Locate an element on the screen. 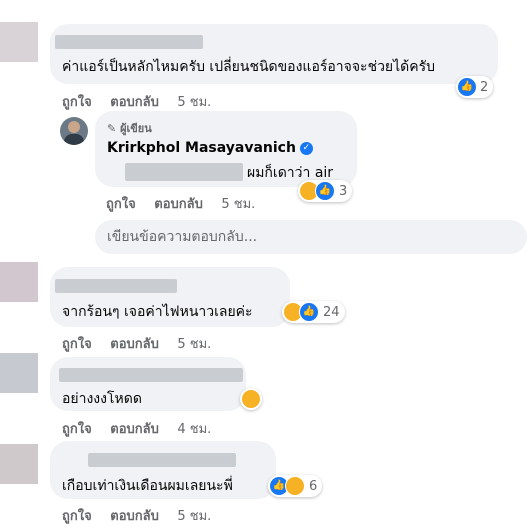  author-badge: ✎ ผู้เขียน is located at coordinates (129, 128).